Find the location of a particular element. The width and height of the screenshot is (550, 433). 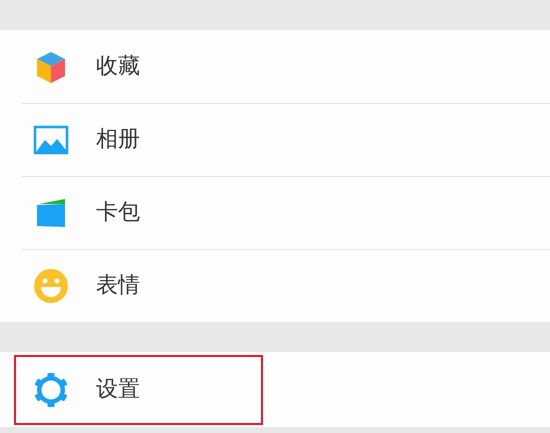

smiley-icon is located at coordinates (51, 286).